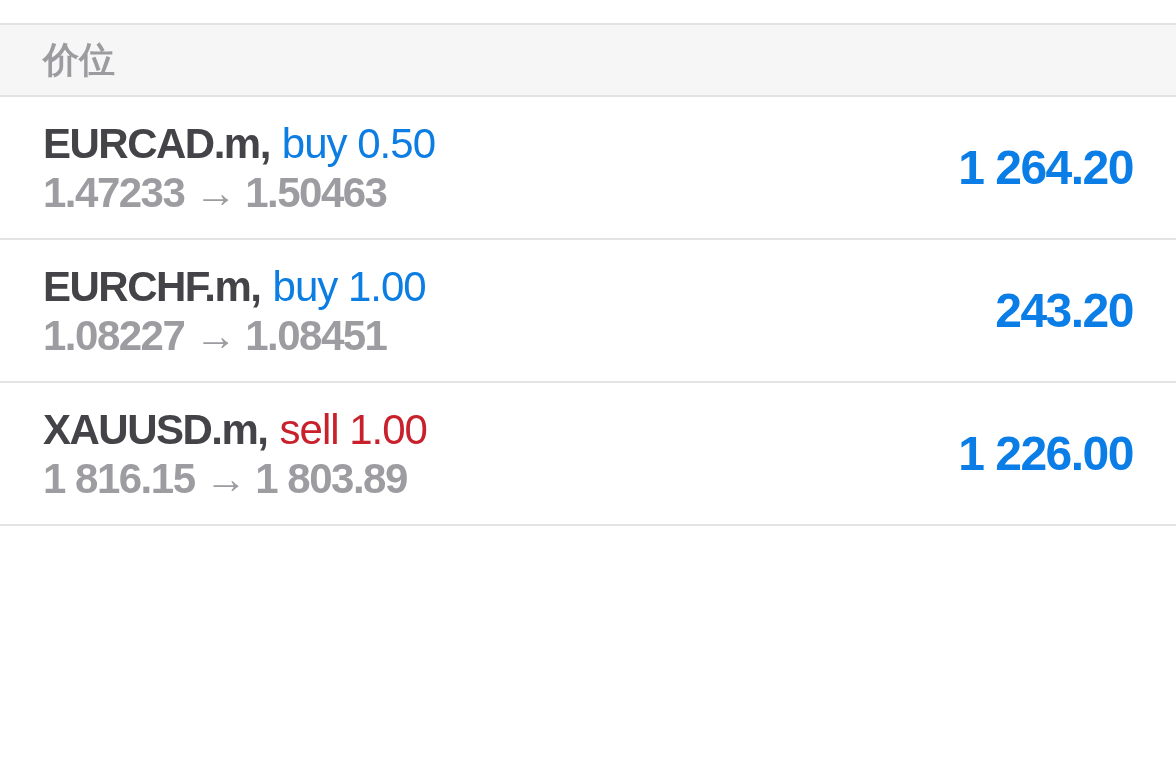  Describe the element at coordinates (152, 286) in the screenshot. I see `symbol-label: EURCHF.m,` at that location.